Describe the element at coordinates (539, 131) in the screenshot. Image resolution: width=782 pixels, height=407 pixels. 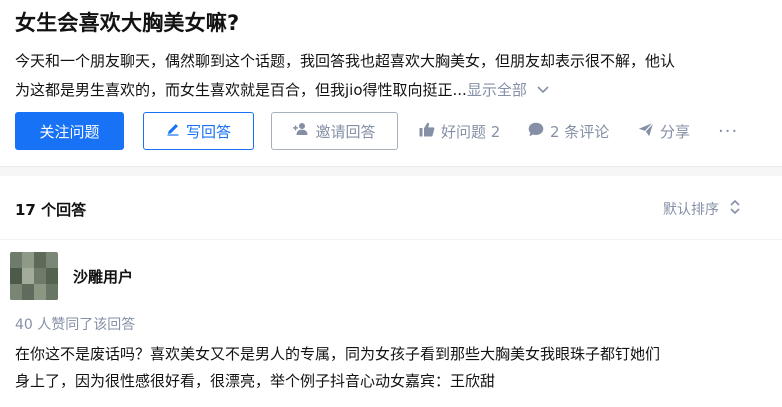
I see `comment-icon` at that location.